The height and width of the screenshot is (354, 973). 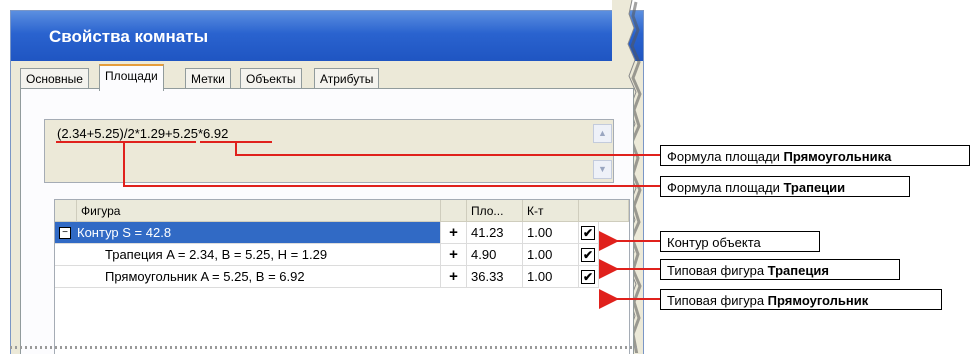 What do you see at coordinates (447, 149) in the screenshot?
I see `rect-formula-leader` at bounding box center [447, 149].